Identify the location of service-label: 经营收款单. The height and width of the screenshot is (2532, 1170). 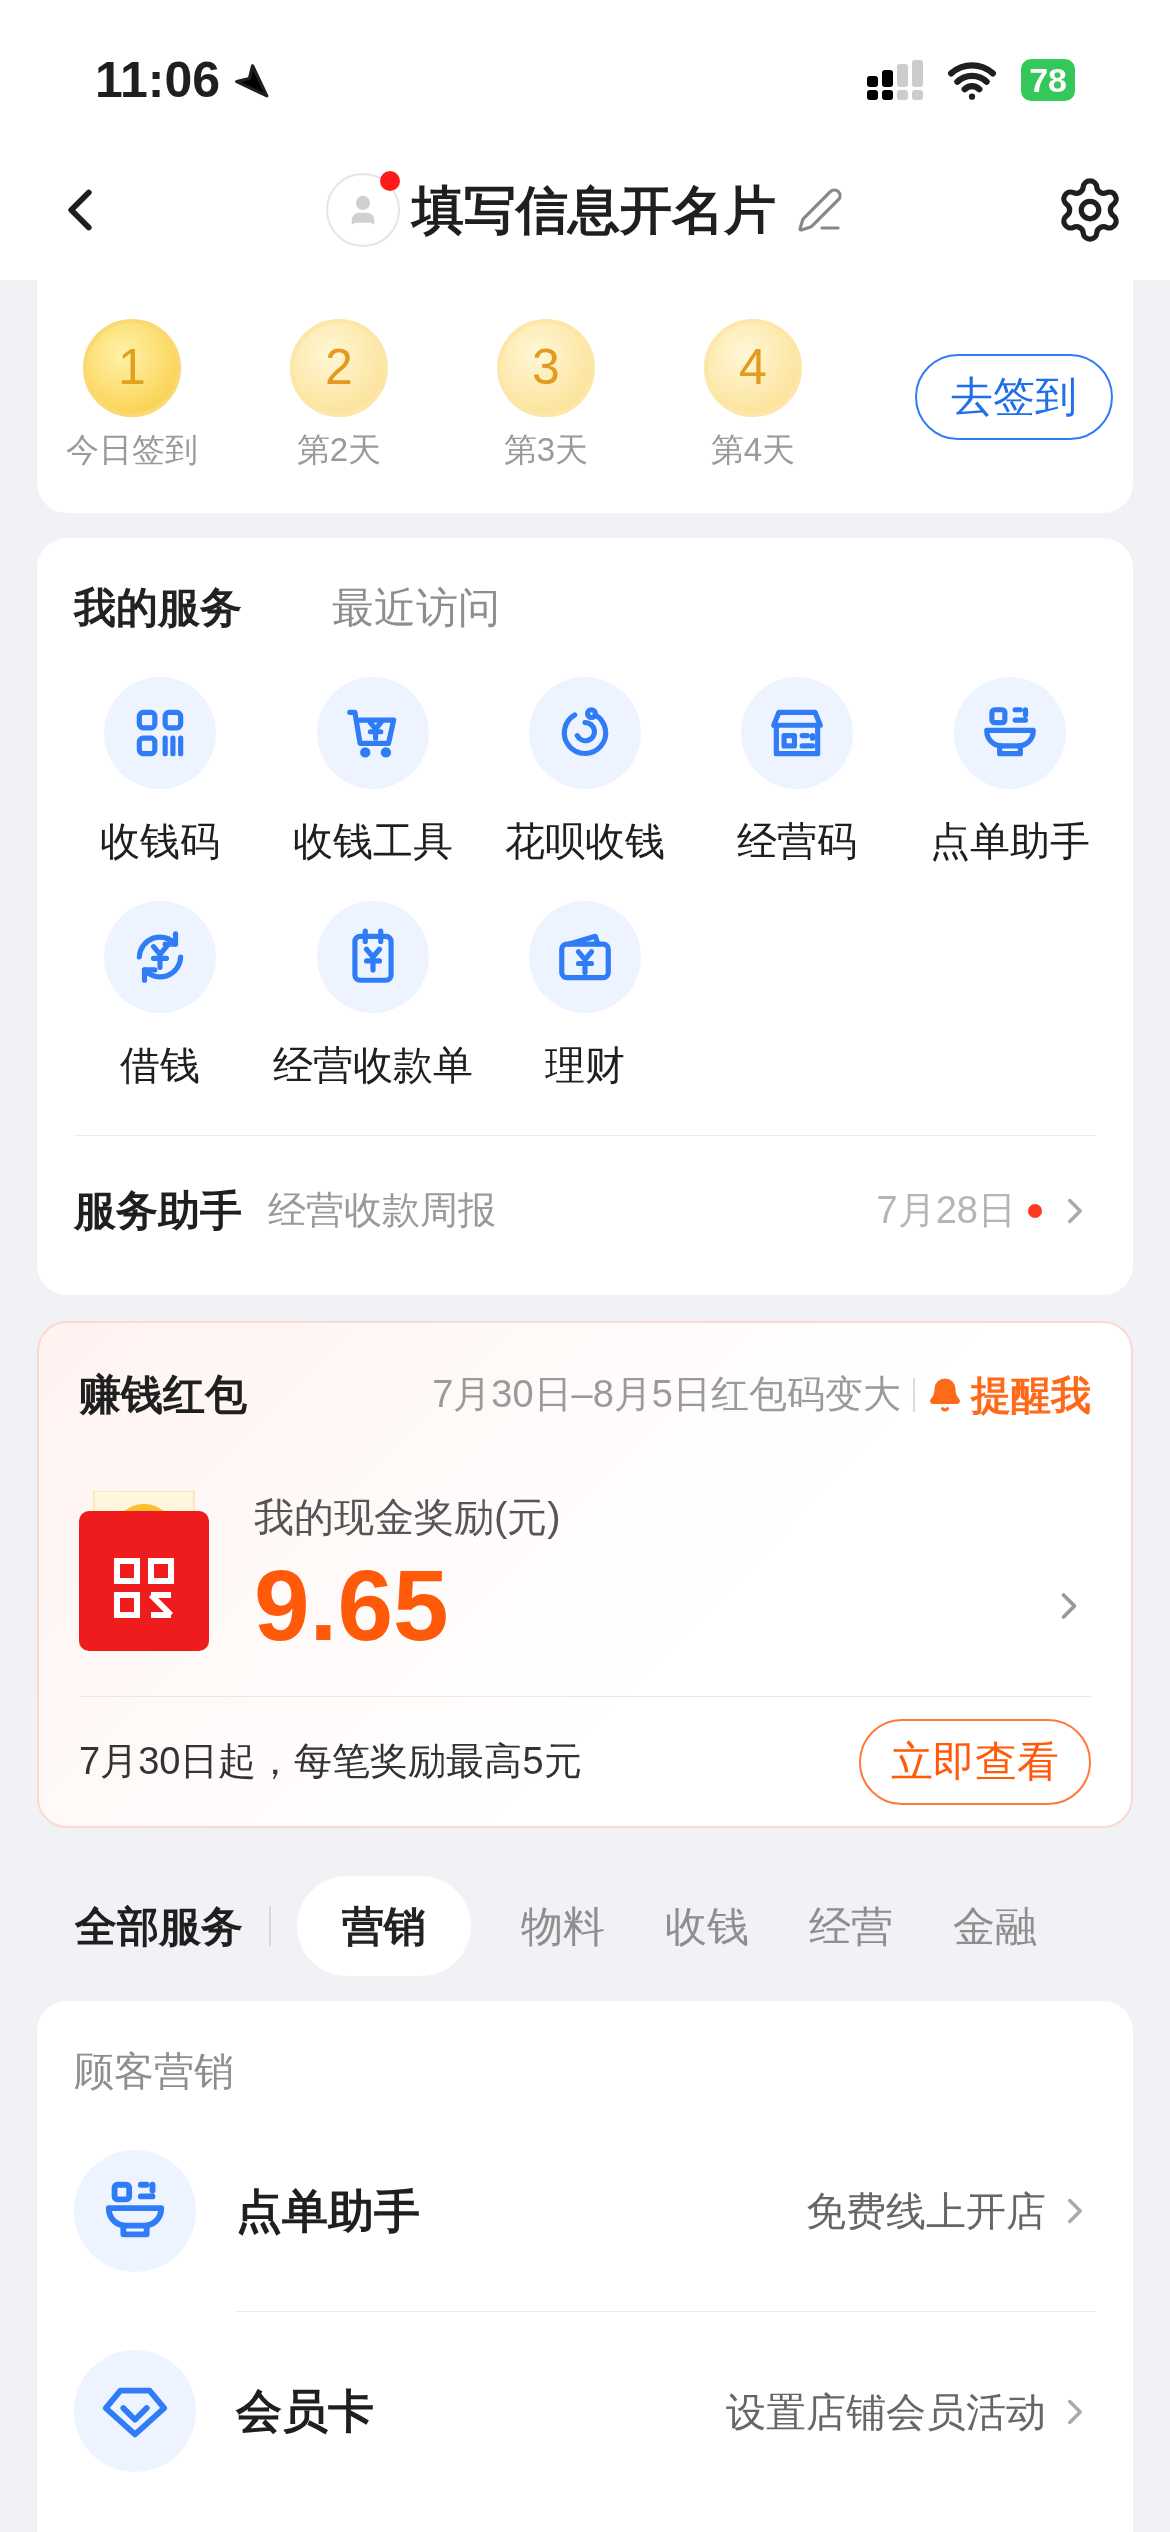
(372, 1065).